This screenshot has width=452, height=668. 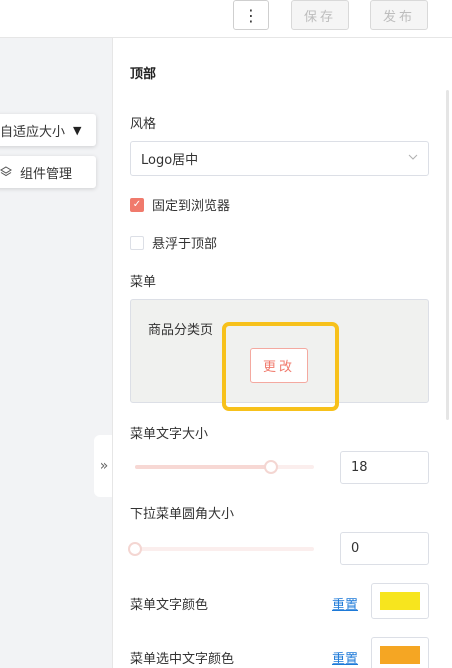 What do you see at coordinates (143, 282) in the screenshot?
I see `menu-label: 菜单` at bounding box center [143, 282].